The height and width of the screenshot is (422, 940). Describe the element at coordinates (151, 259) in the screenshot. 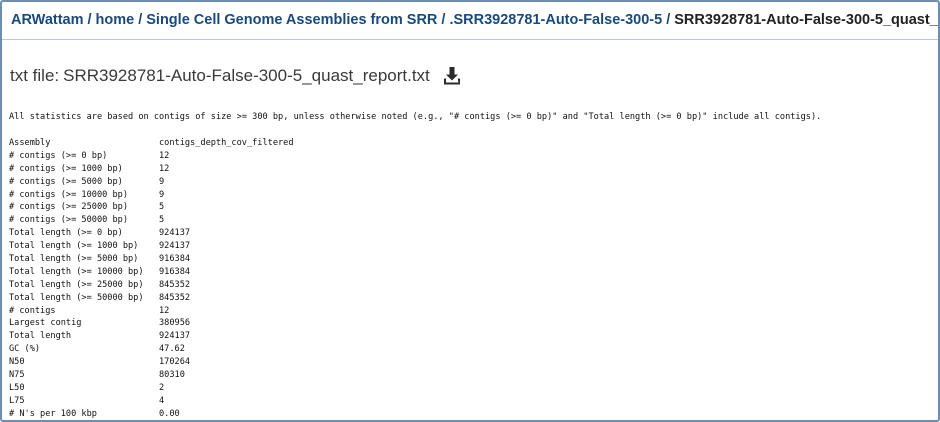

I see `report-row: Total length (>= 5000 bp) 916384` at that location.